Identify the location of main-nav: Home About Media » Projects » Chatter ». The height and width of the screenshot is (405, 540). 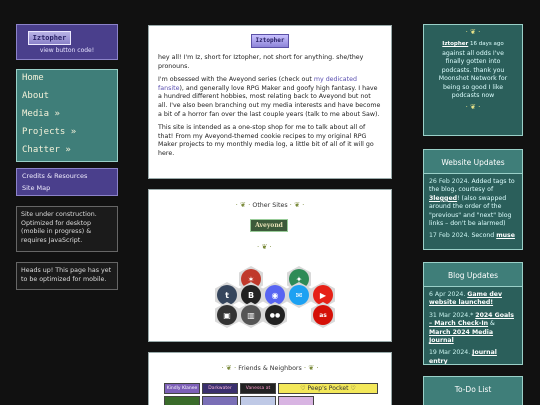
(67, 115).